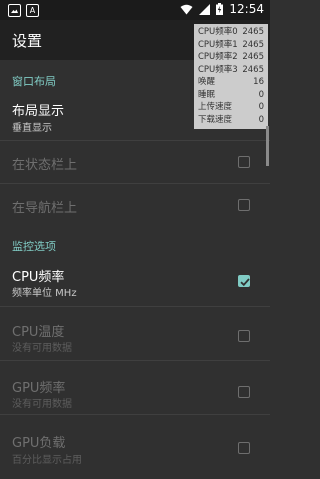  I want to click on pref-summary: 百分比显示占用, so click(47, 460).